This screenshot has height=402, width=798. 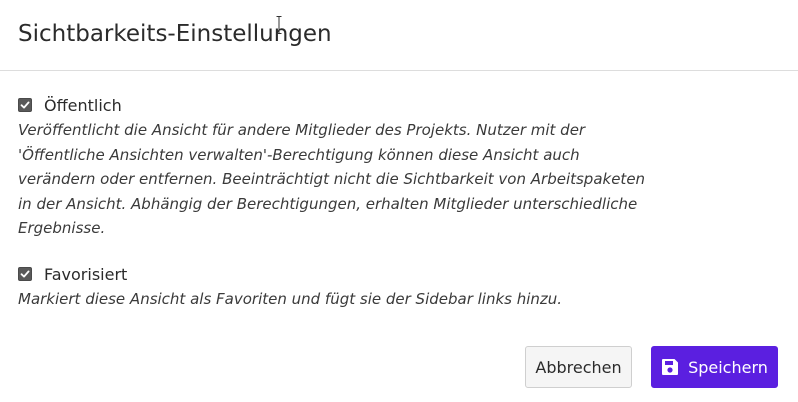 What do you see at coordinates (83, 105) in the screenshot?
I see `public-label: Öffentlich` at bounding box center [83, 105].